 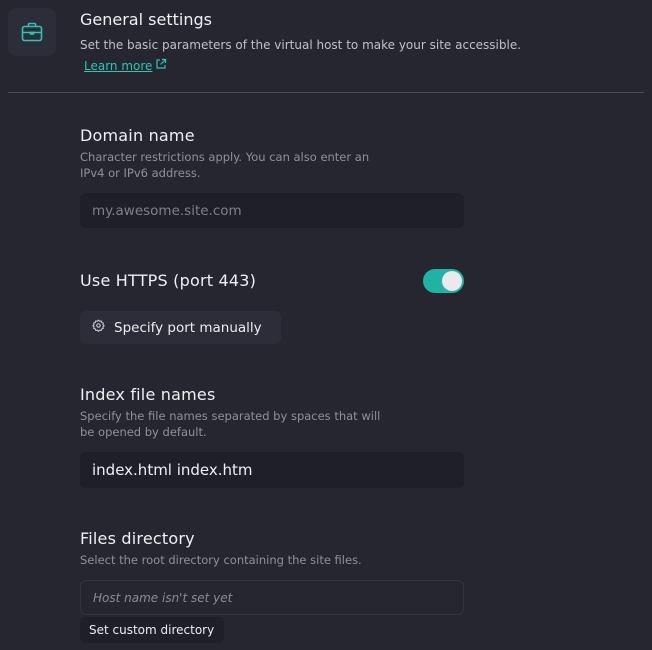 What do you see at coordinates (161, 65) in the screenshot?
I see `external-link-icon` at bounding box center [161, 65].